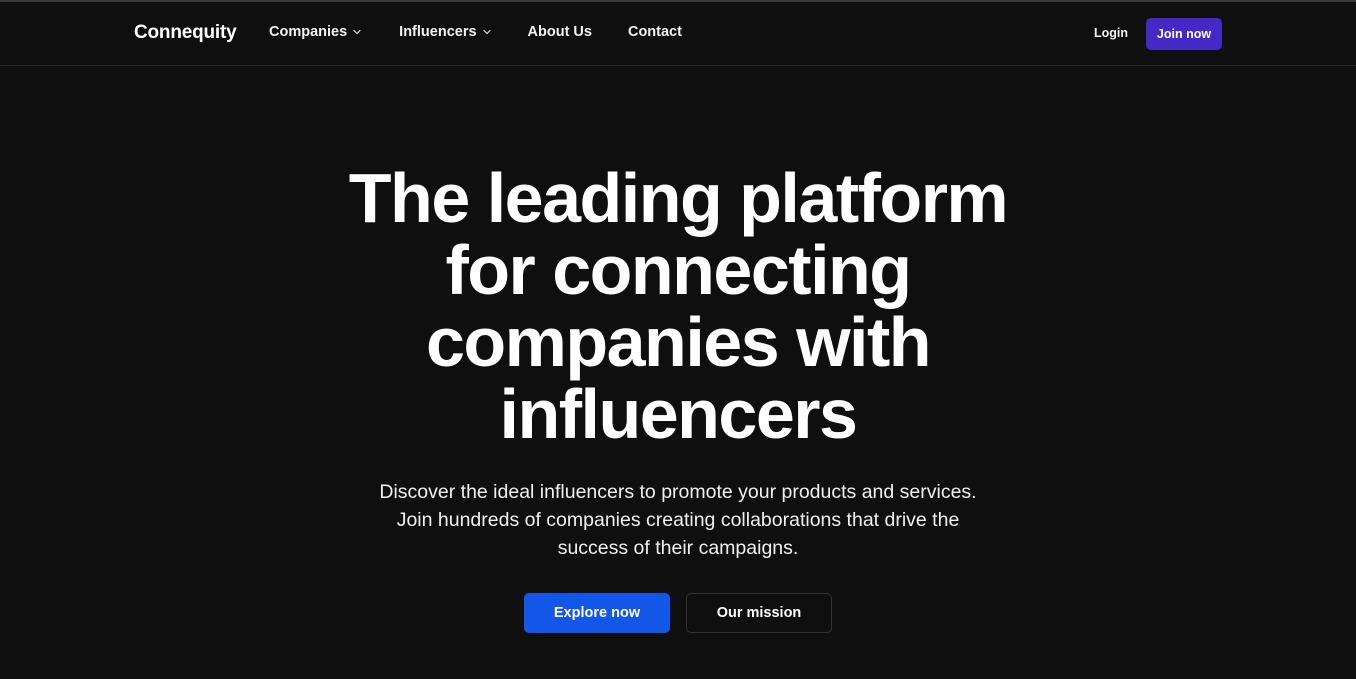  I want to click on nav-item-label: About Us, so click(559, 32).